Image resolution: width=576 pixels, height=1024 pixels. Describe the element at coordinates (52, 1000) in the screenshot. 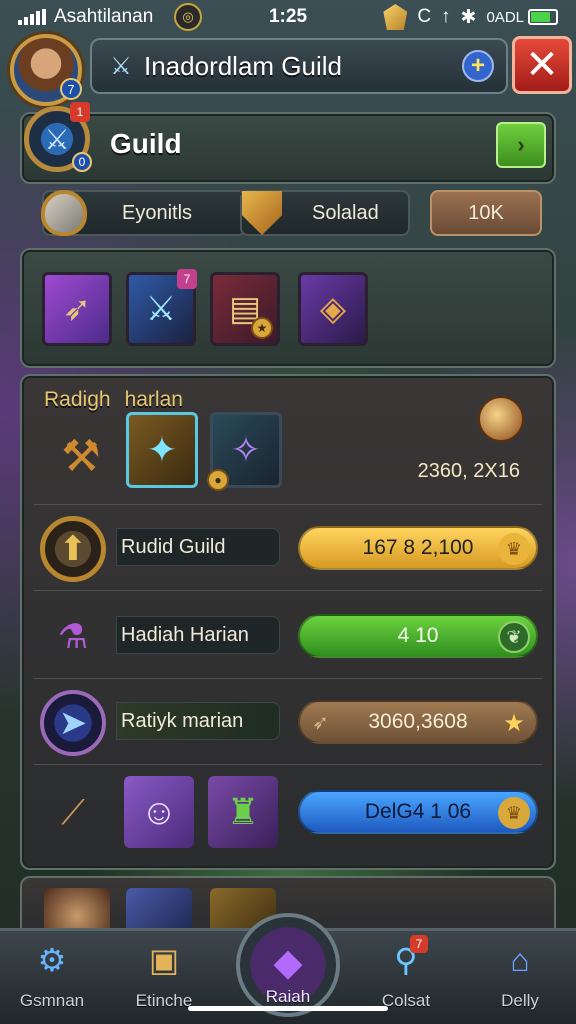

I see `tab-label: Gsmnan` at that location.